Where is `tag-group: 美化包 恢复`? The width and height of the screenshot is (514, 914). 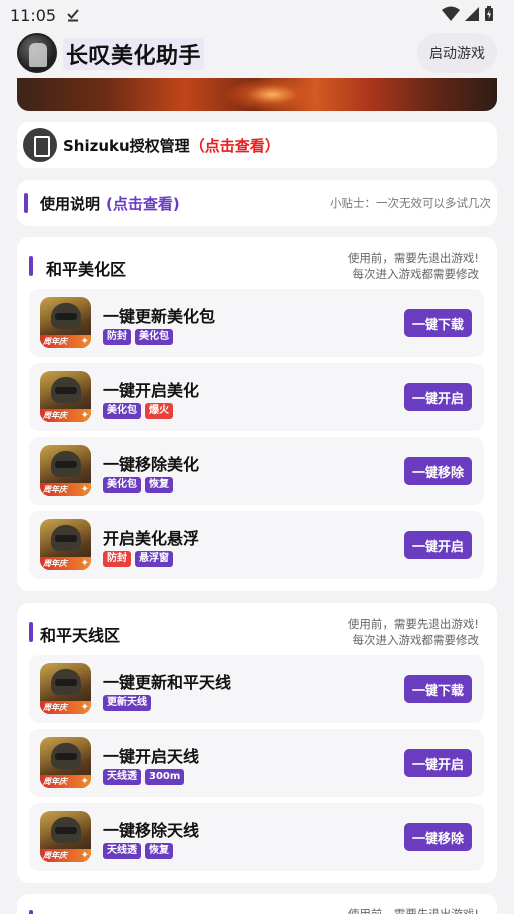 tag-group: 美化包 恢复 is located at coordinates (138, 485).